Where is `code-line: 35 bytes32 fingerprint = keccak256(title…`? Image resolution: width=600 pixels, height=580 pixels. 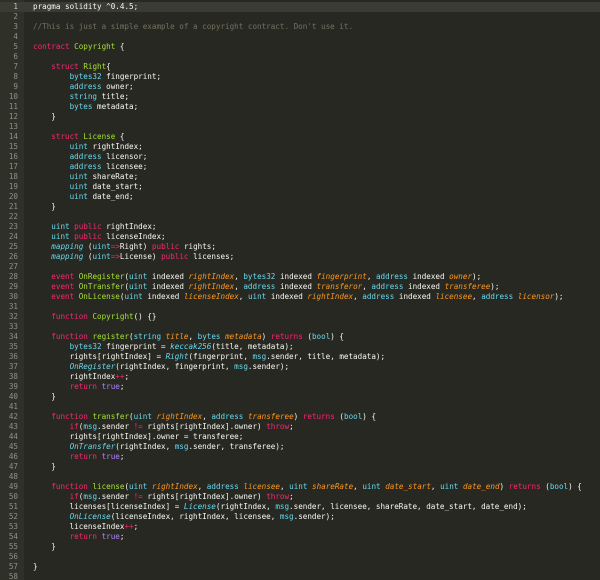 code-line: 35 bytes32 fingerprint = keccak256(title… is located at coordinates (300, 347).